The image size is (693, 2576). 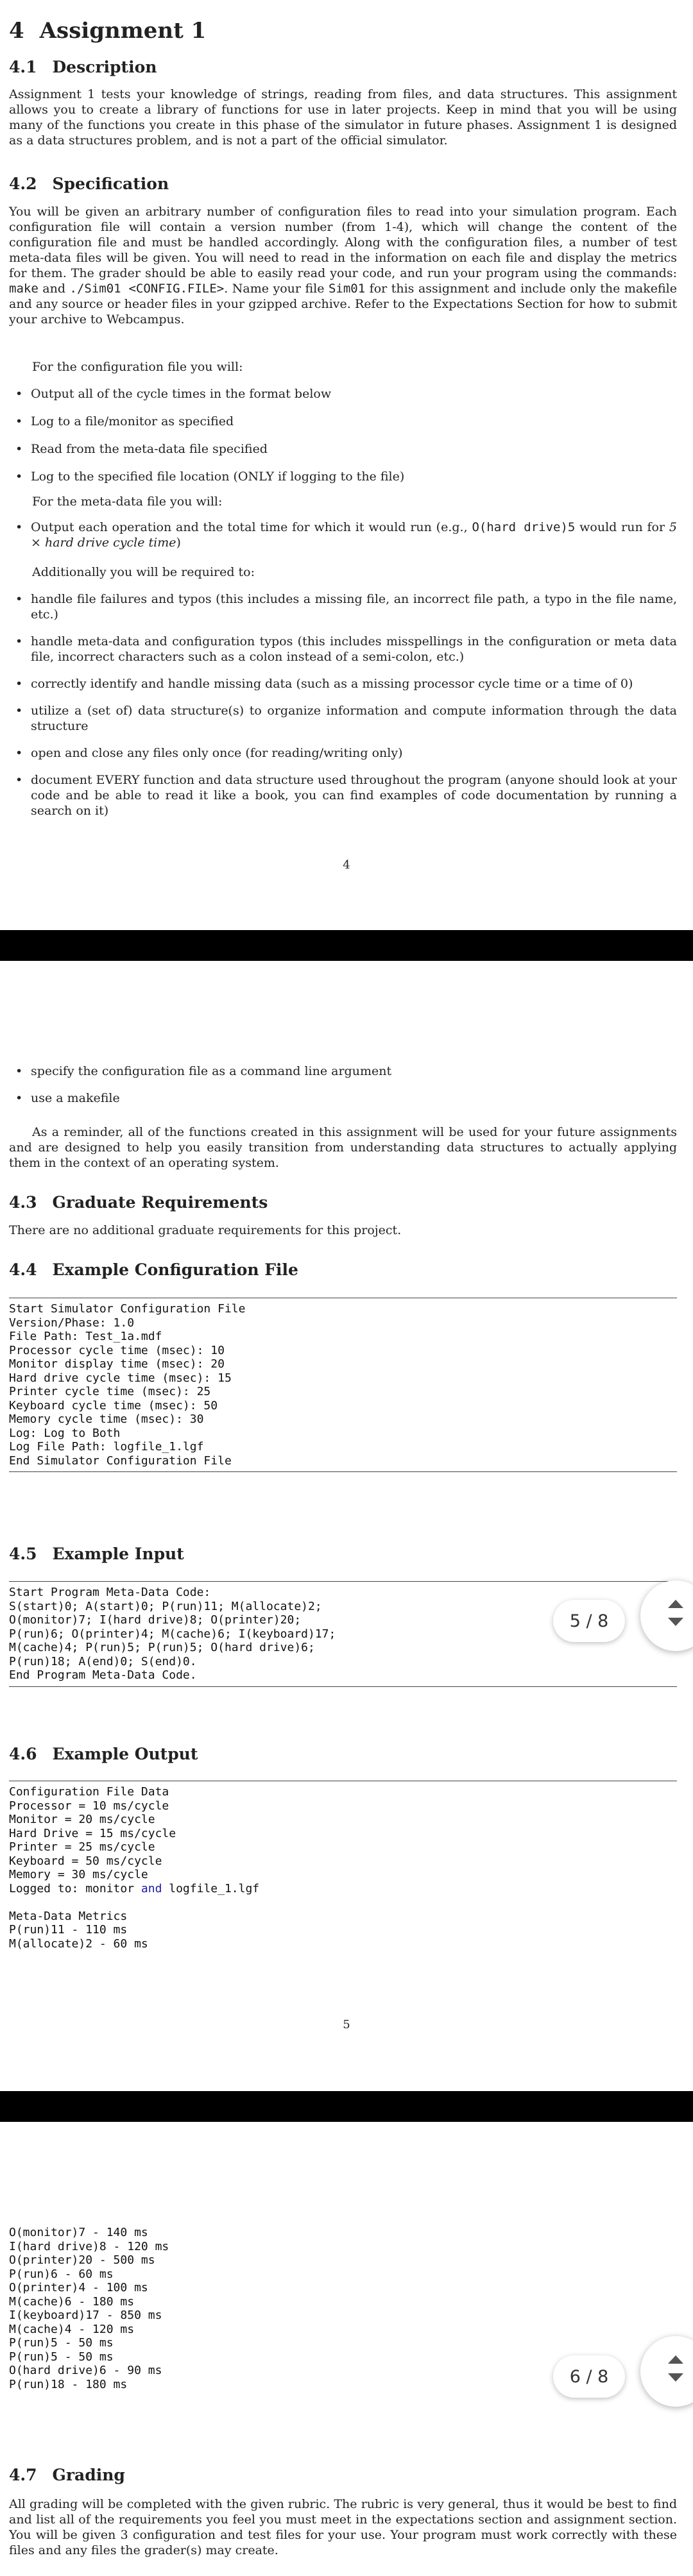 I want to click on page-number: 4, so click(x=346, y=865).